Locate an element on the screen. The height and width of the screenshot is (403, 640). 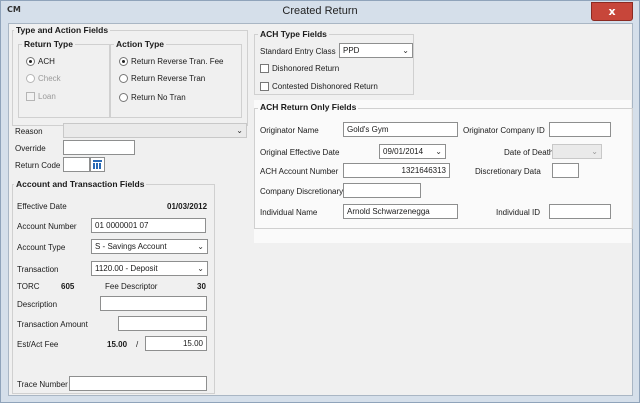
fee-descriptor-value: 30 is located at coordinates (201, 286).